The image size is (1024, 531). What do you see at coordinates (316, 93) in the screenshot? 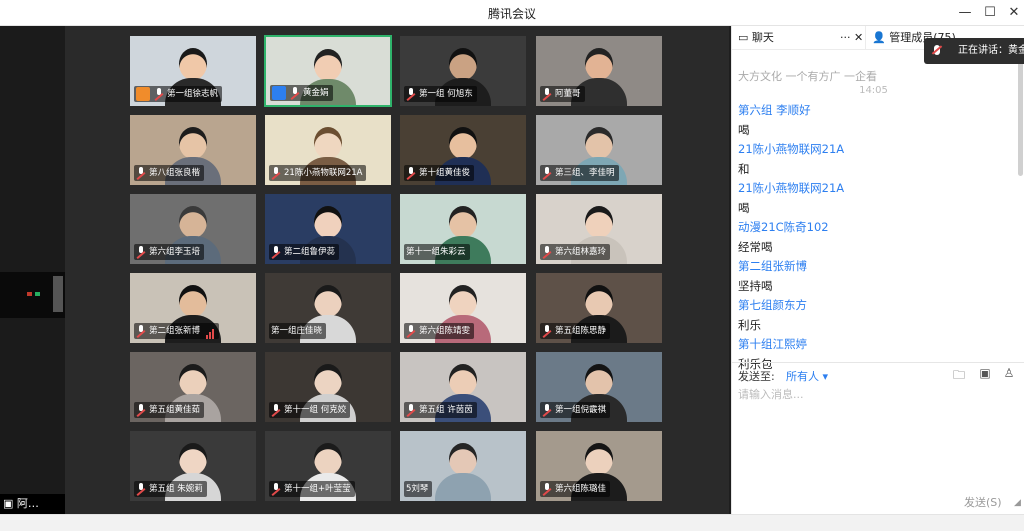
I see `participant-name: 黄金娟` at bounding box center [316, 93].